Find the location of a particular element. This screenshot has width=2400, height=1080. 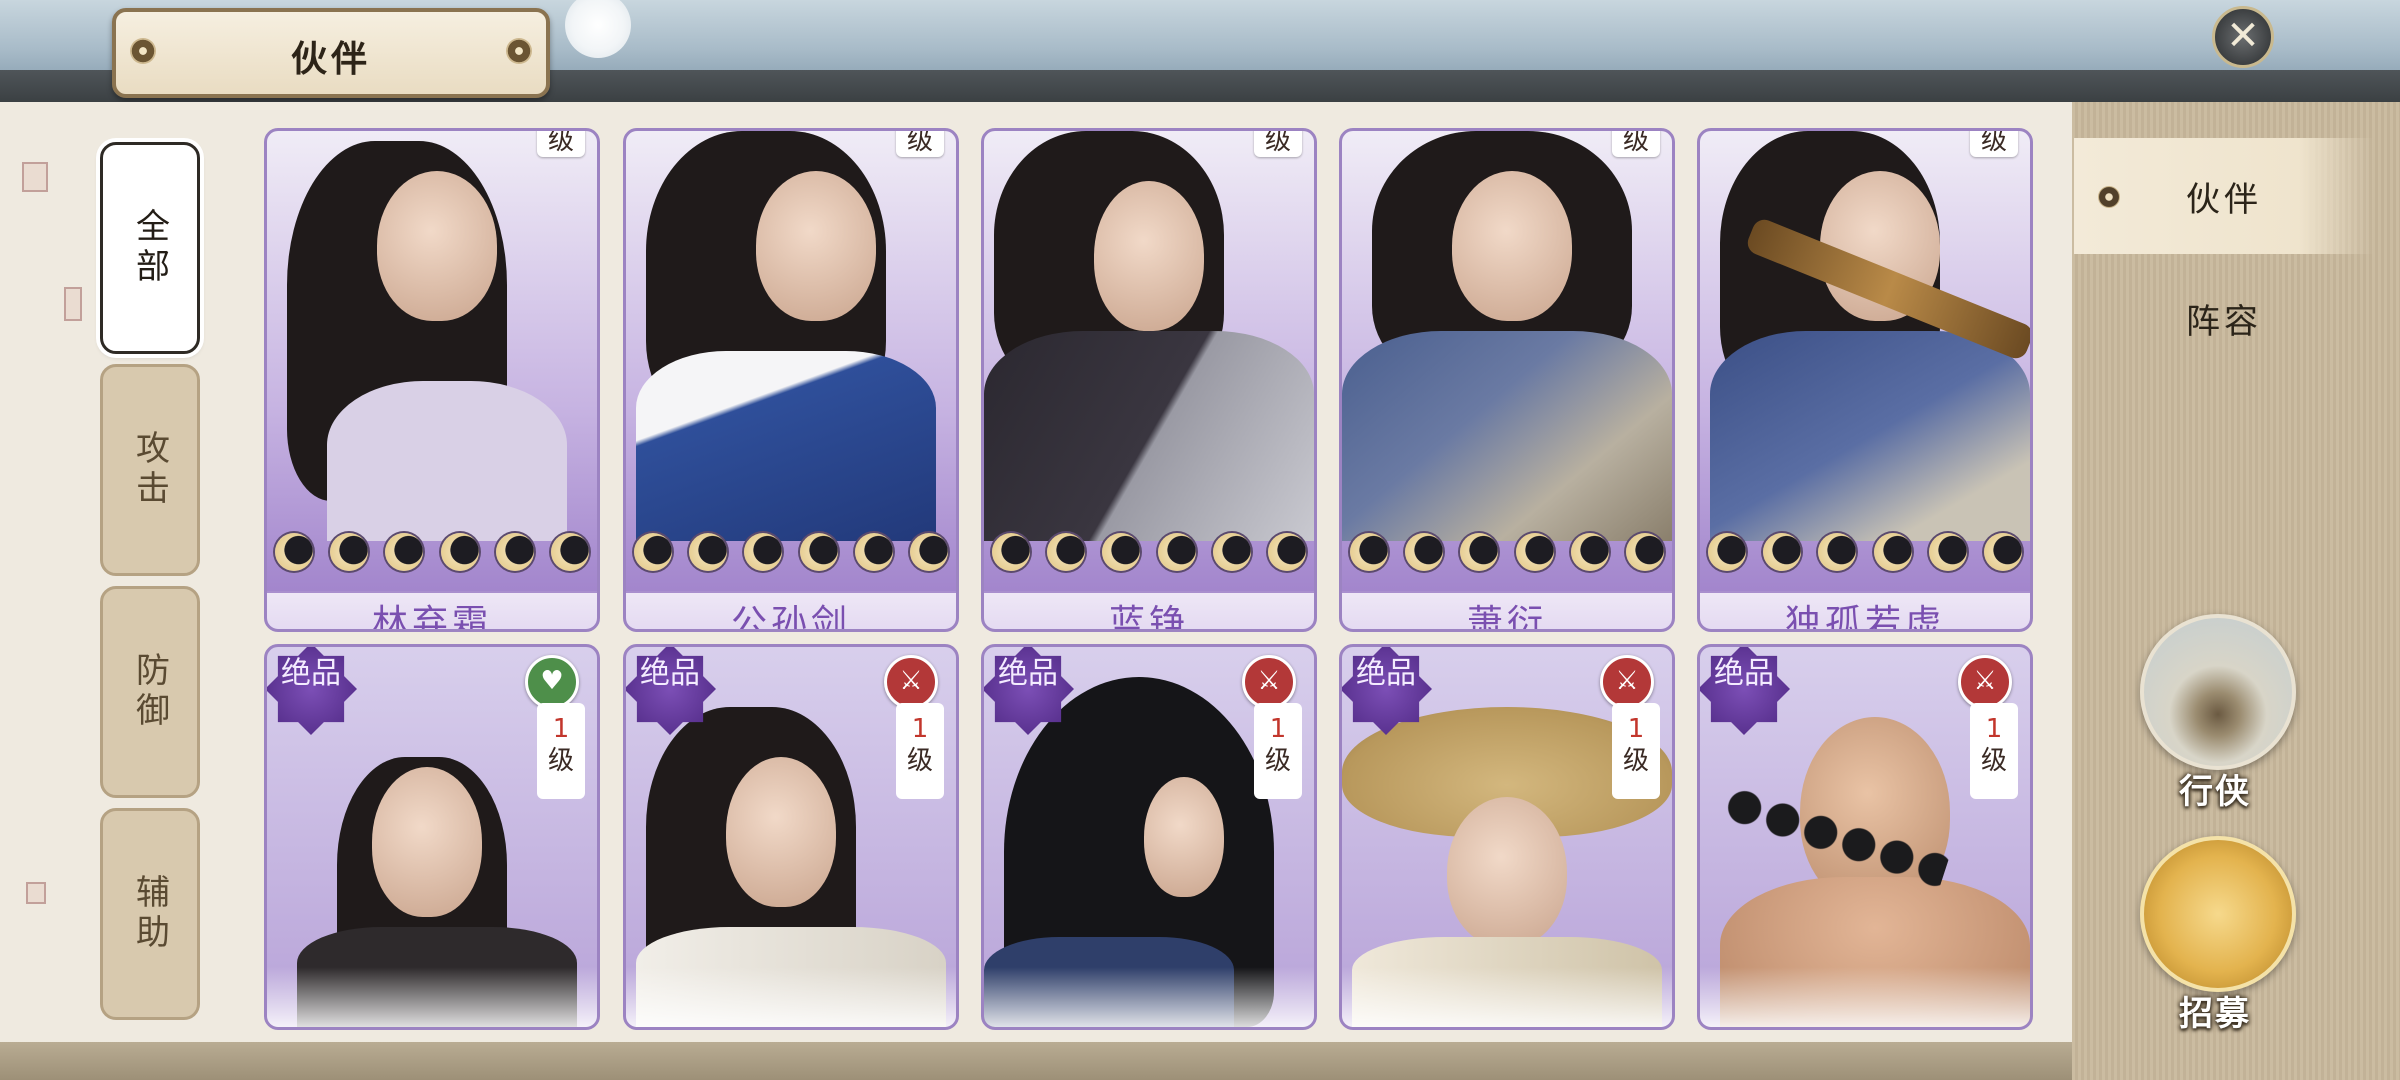

partner-name: 独孤若虚 is located at coordinates (1865, 610).